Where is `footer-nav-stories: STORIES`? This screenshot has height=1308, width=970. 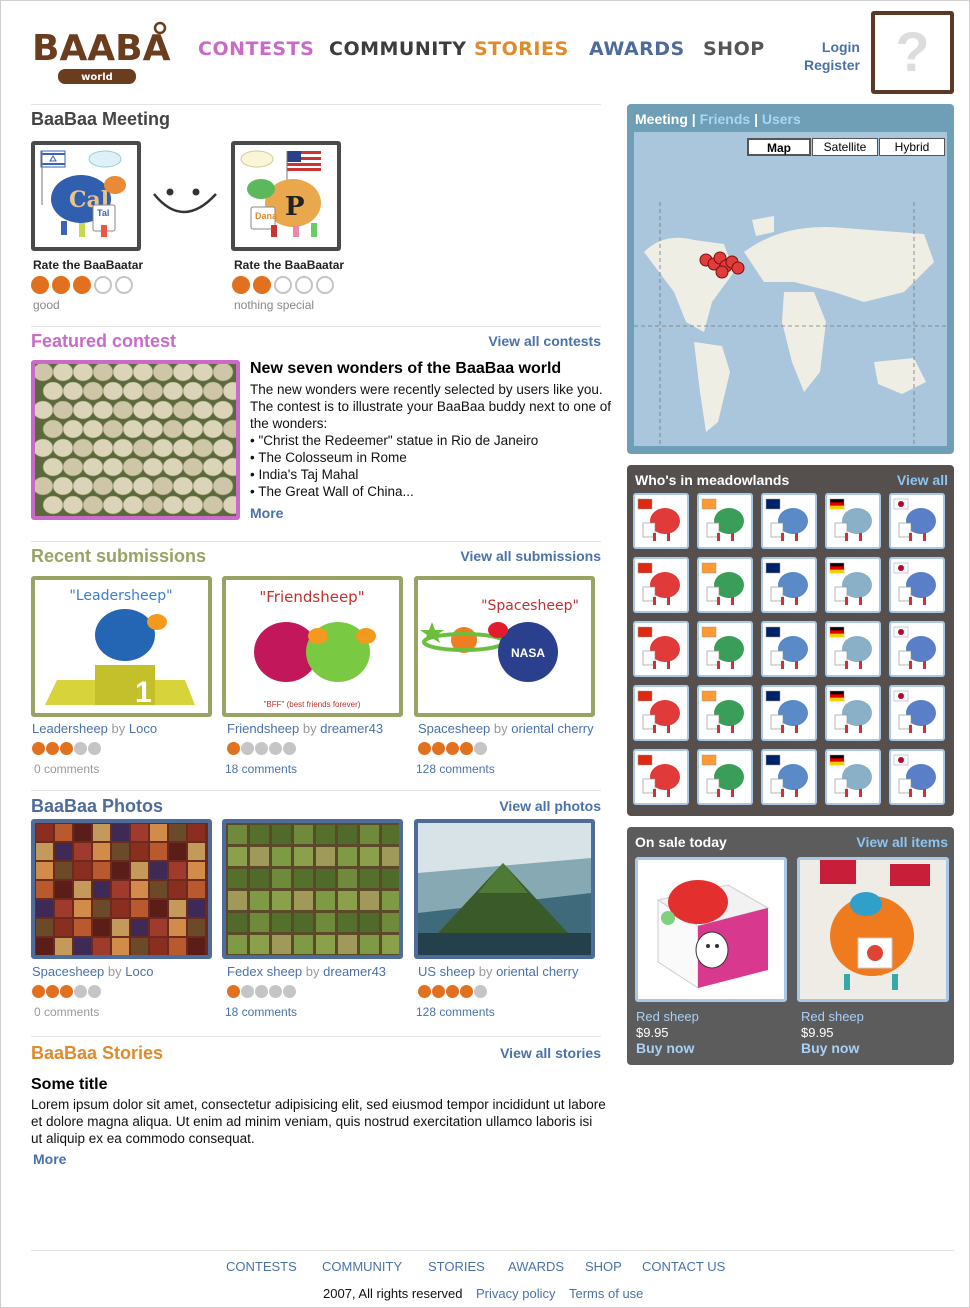
footer-nav-stories: STORIES is located at coordinates (456, 1266).